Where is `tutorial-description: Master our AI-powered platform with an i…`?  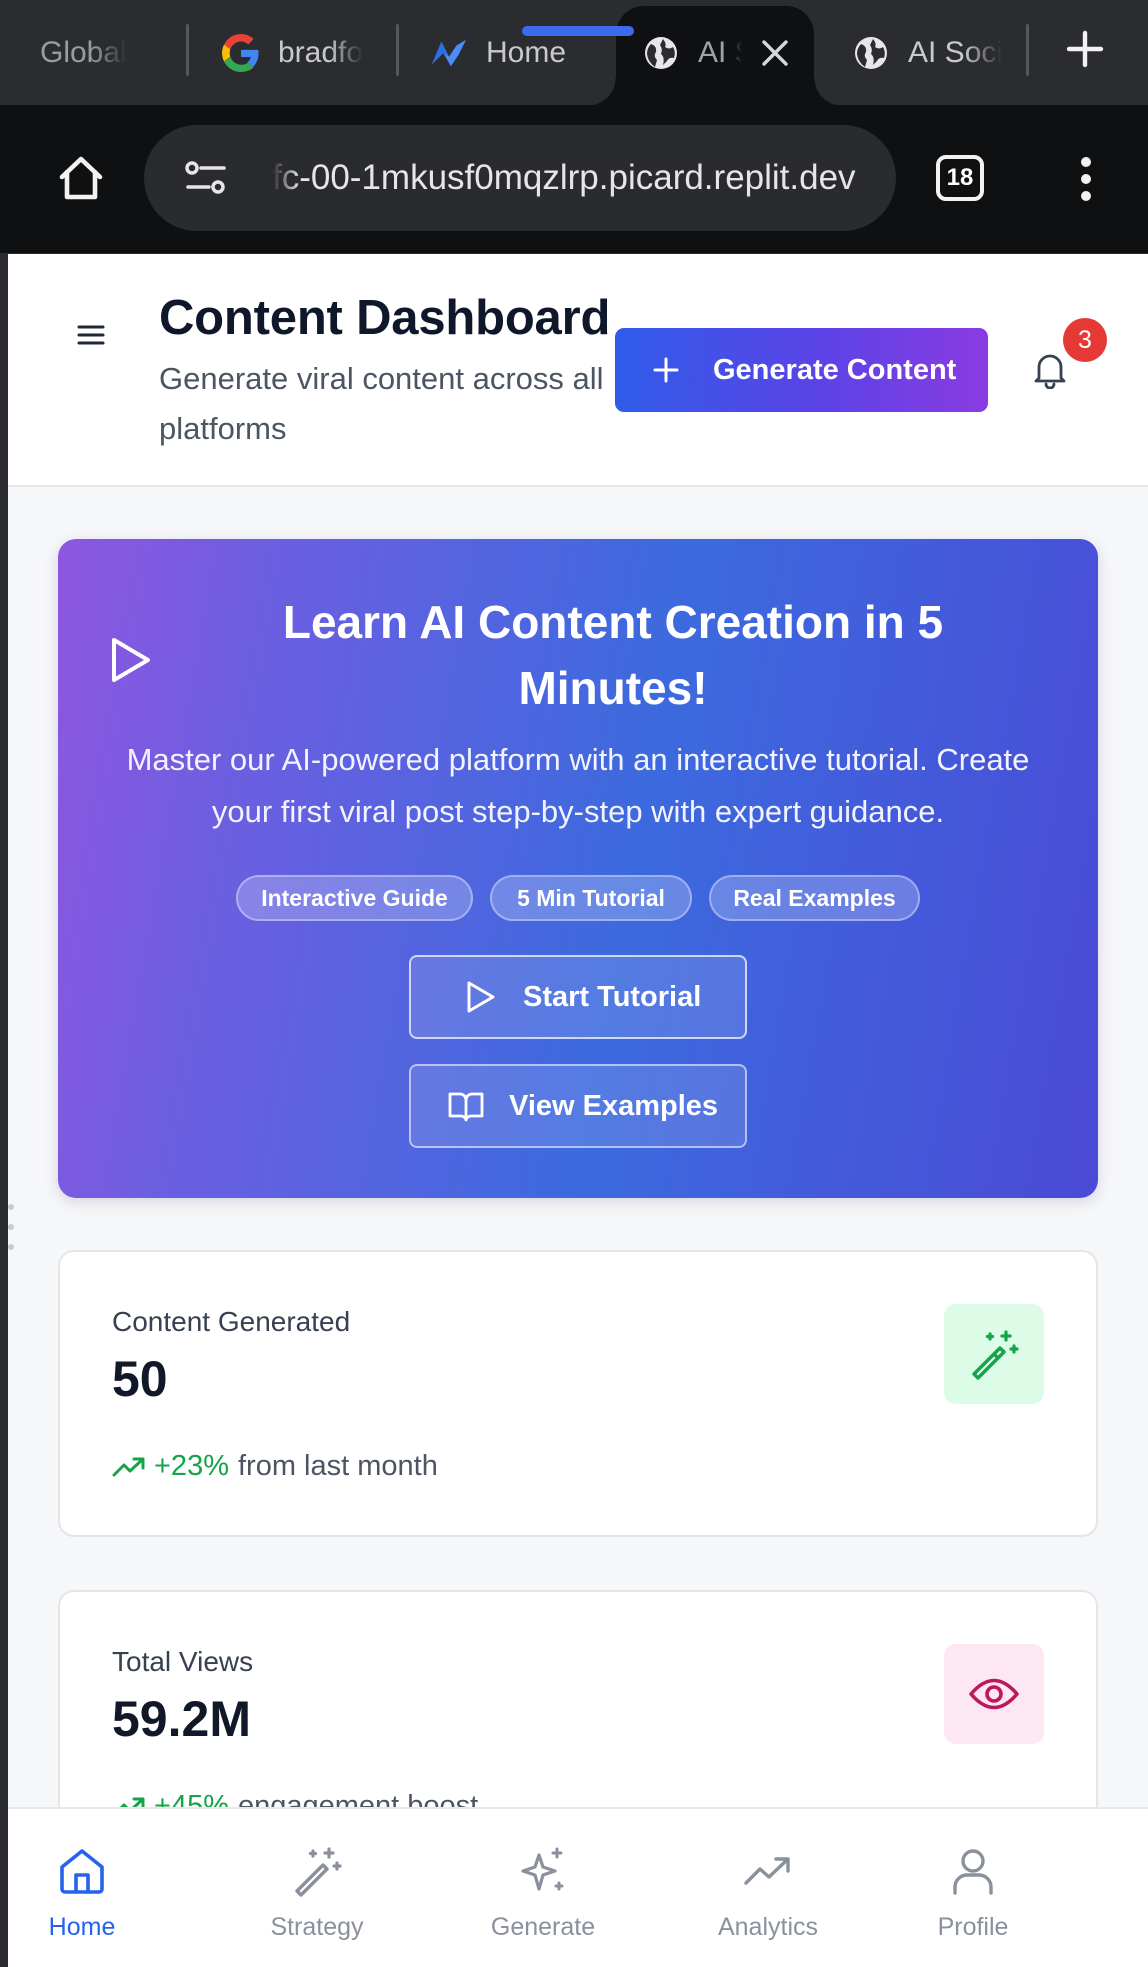 tutorial-description: Master our AI-powered platform with an i… is located at coordinates (578, 785).